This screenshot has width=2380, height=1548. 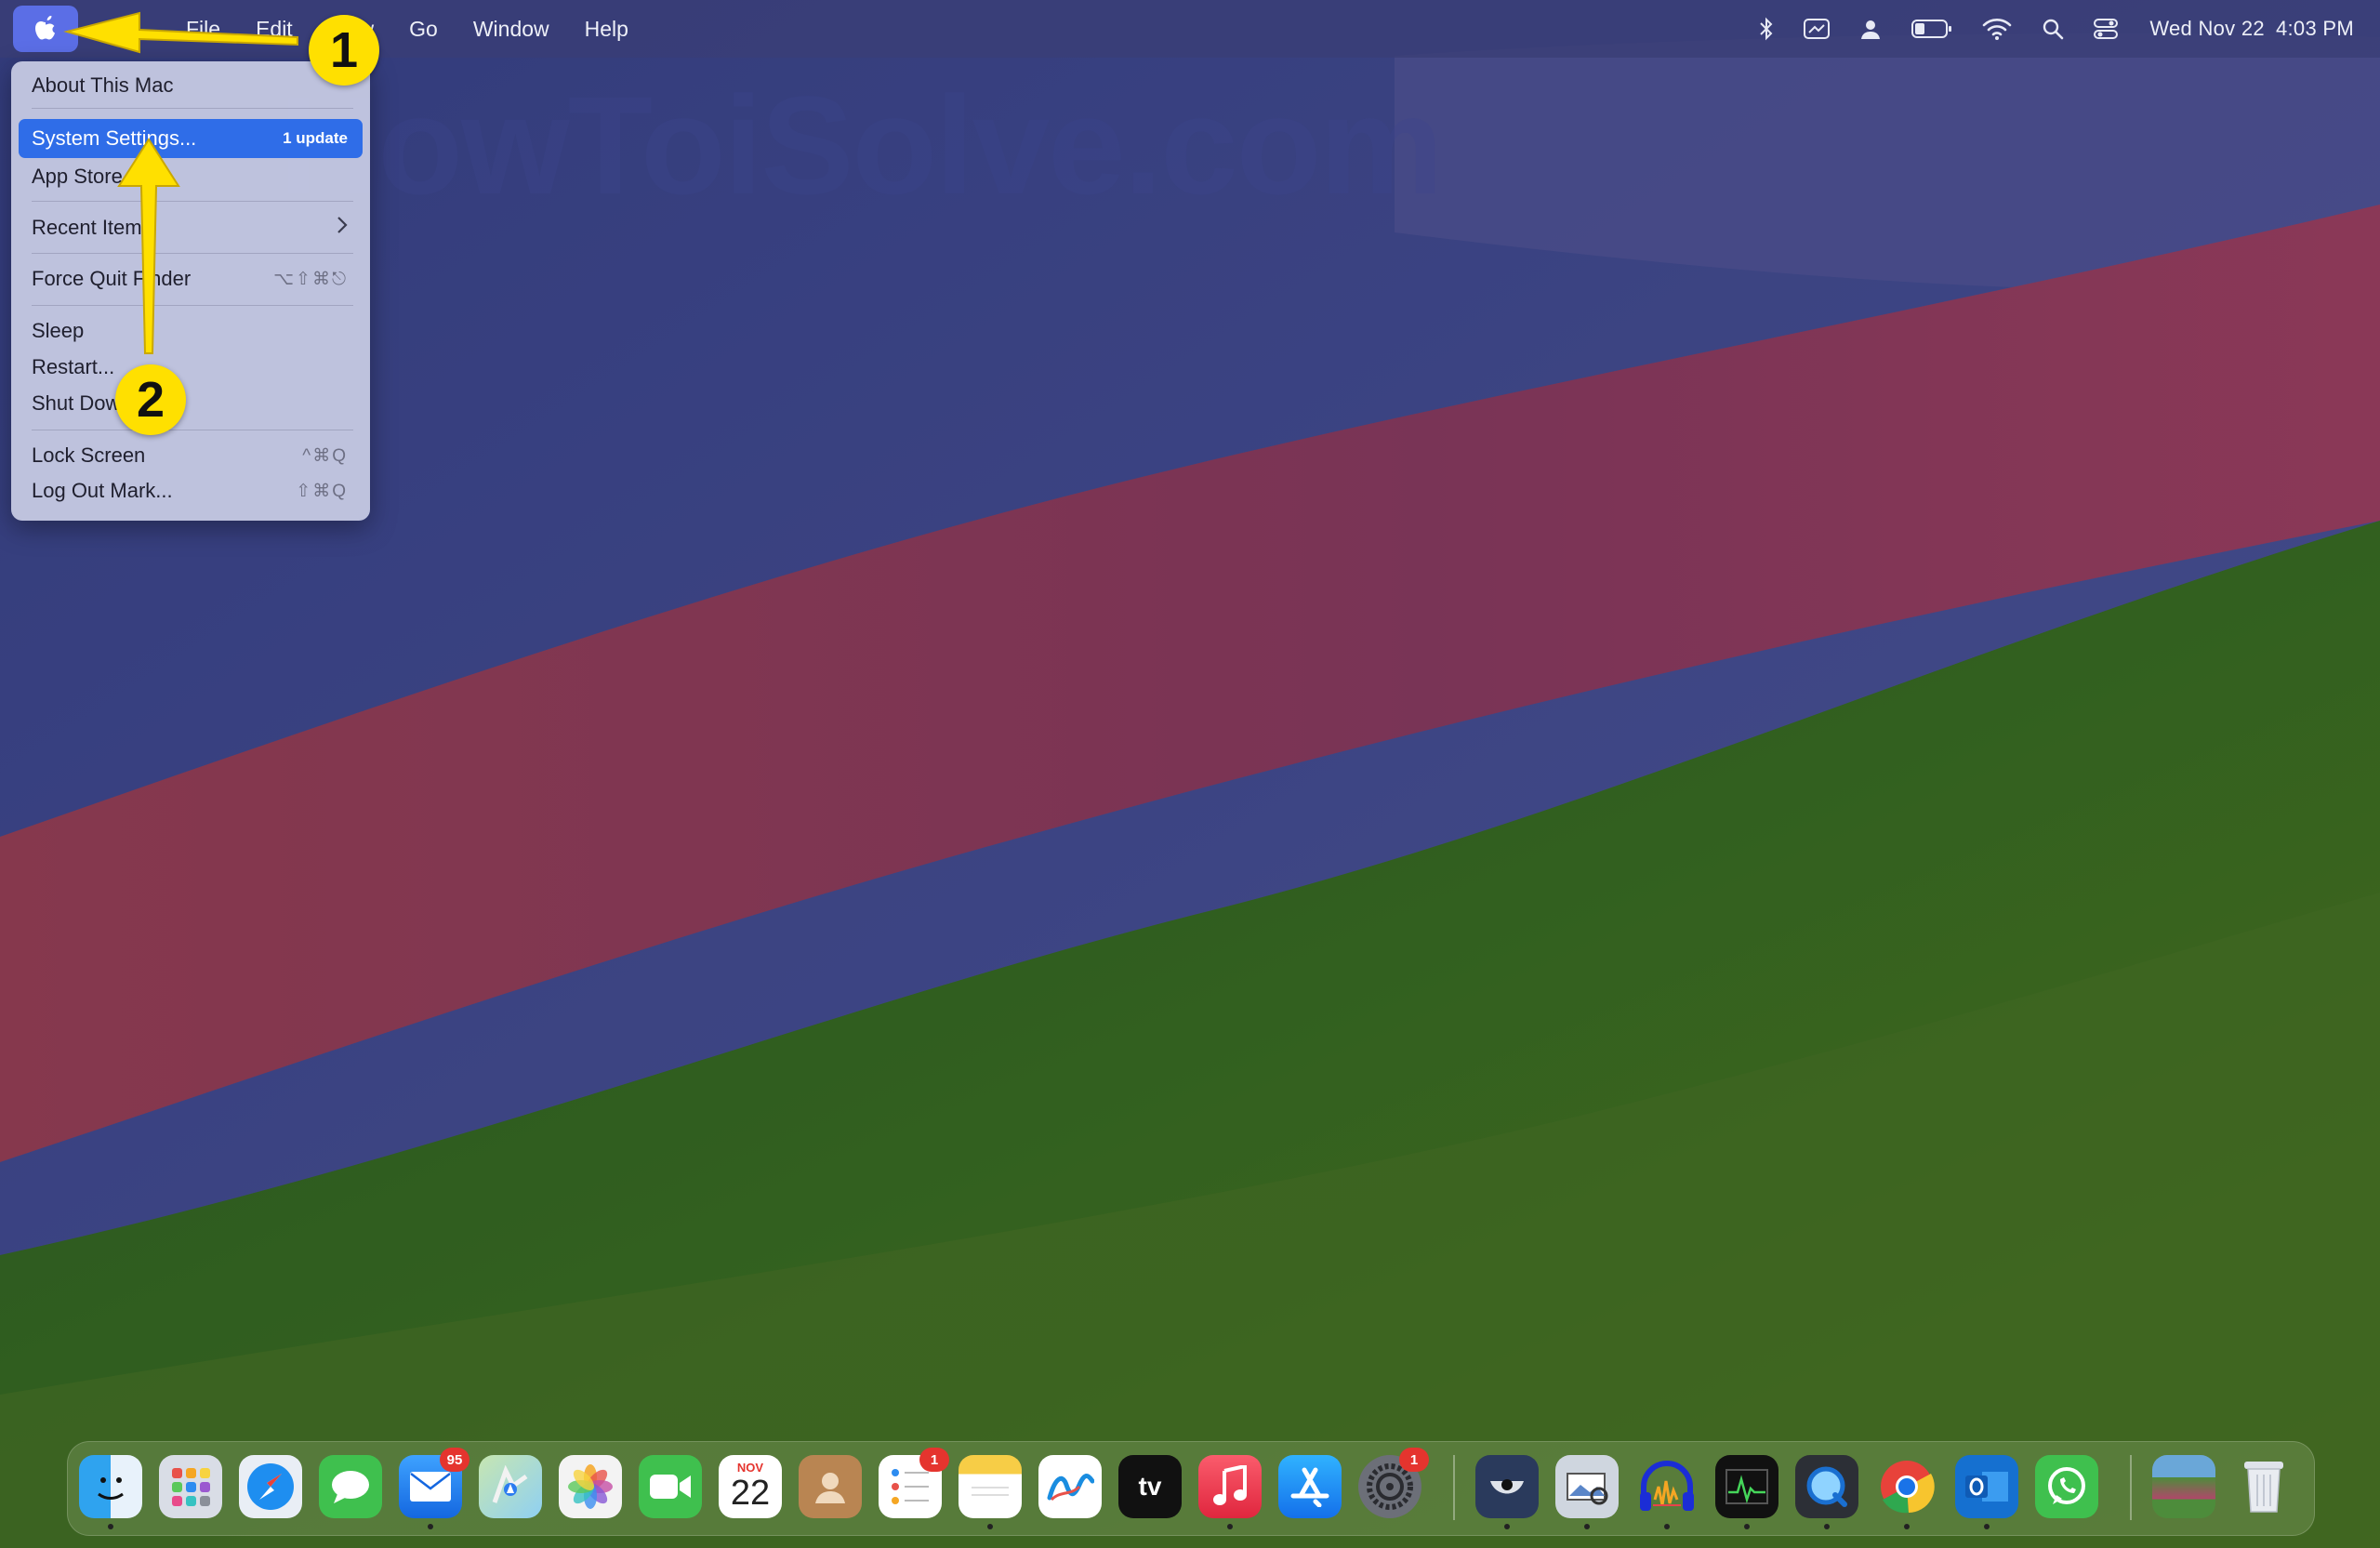 What do you see at coordinates (830, 1486) in the screenshot?
I see `contacts-icon` at bounding box center [830, 1486].